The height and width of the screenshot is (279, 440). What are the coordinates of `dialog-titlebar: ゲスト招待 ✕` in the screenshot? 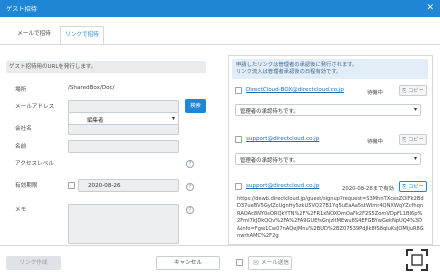 It's located at (220, 8).